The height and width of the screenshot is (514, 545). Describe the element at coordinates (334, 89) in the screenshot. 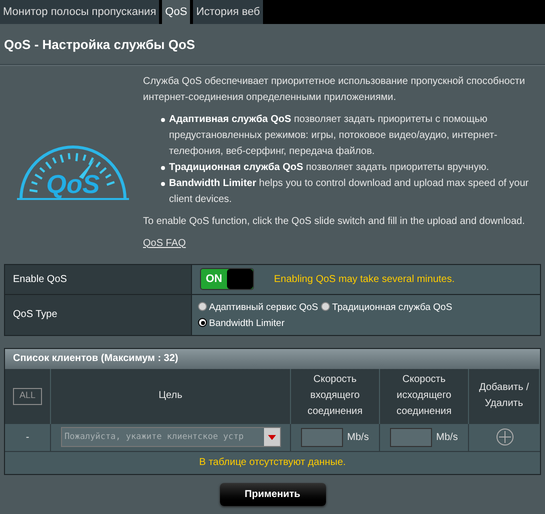

I see `intro-paragraph: Служба QoS обеспечивает приоритетное использование пропускной способности интернет-соединения определенными приложениями.` at that location.